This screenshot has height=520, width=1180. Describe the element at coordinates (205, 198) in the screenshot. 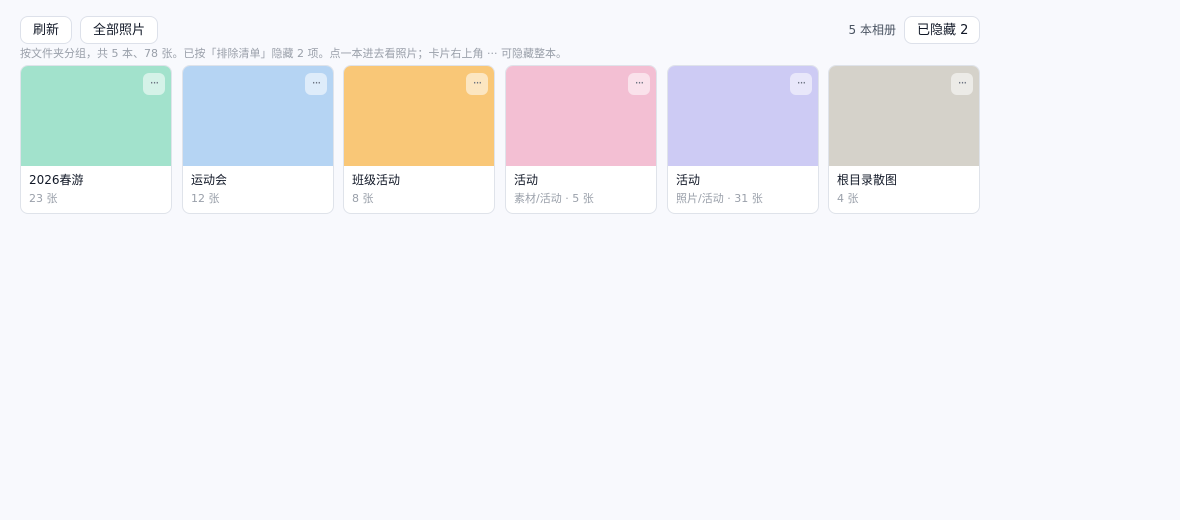

I see `album-photo-count: 12 张` at that location.